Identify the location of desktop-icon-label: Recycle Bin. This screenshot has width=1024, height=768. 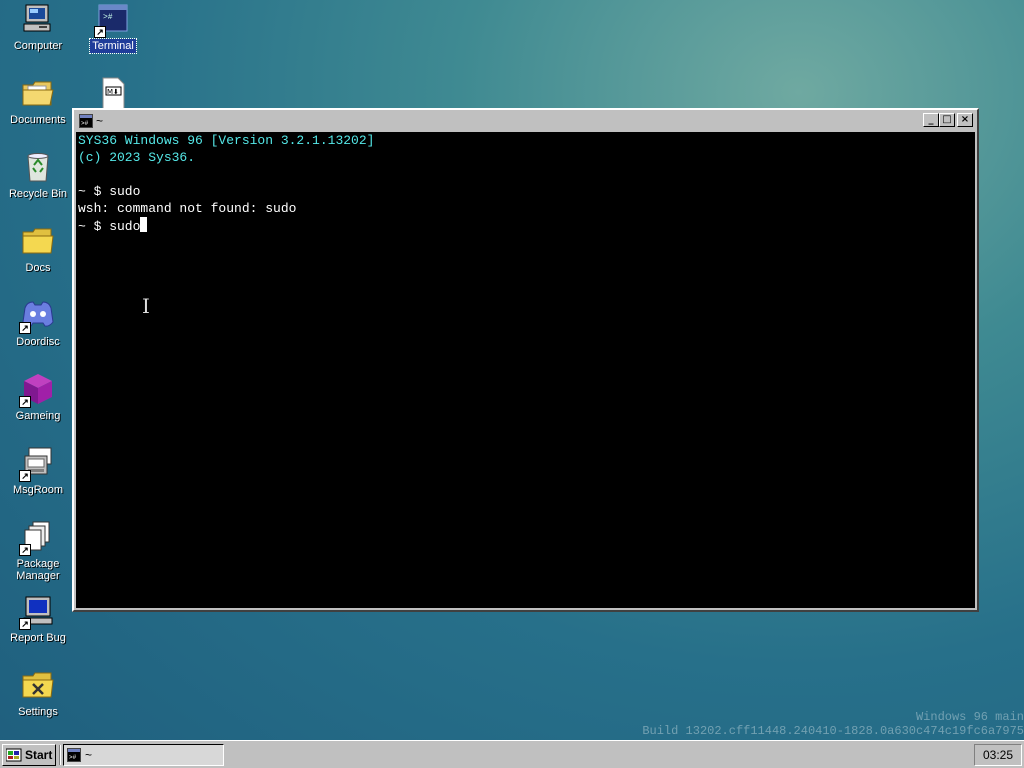
(38, 194).